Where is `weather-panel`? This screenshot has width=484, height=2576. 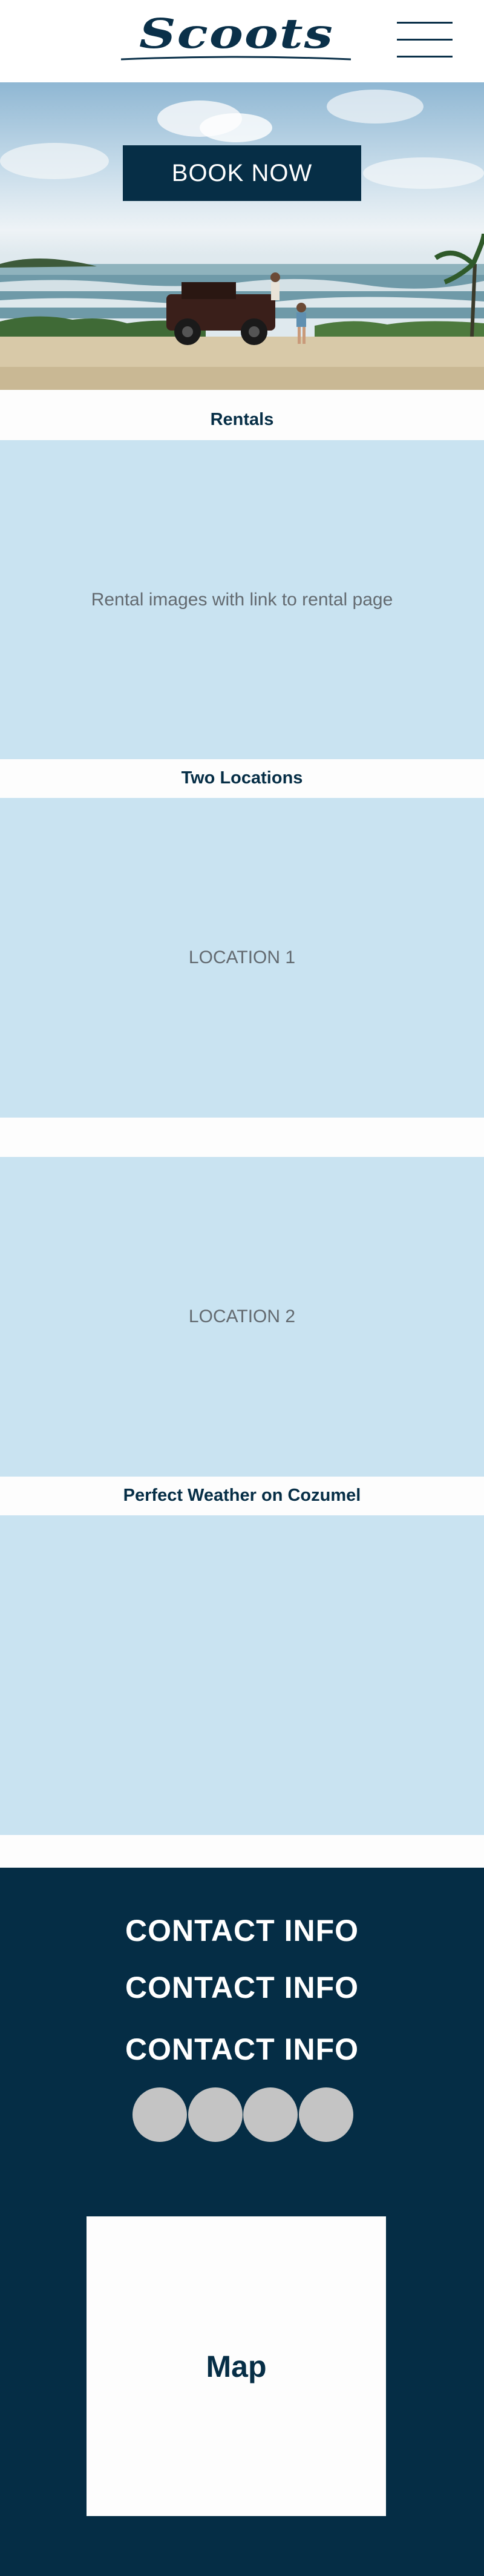
weather-panel is located at coordinates (242, 1675).